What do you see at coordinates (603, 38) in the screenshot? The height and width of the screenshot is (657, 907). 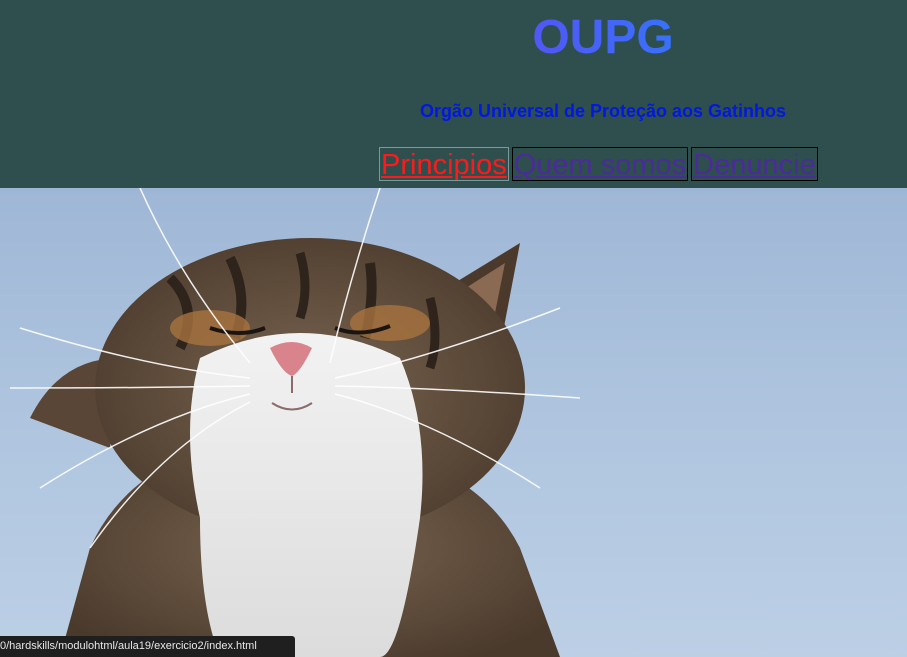 I see `site-title: OUPG` at bounding box center [603, 38].